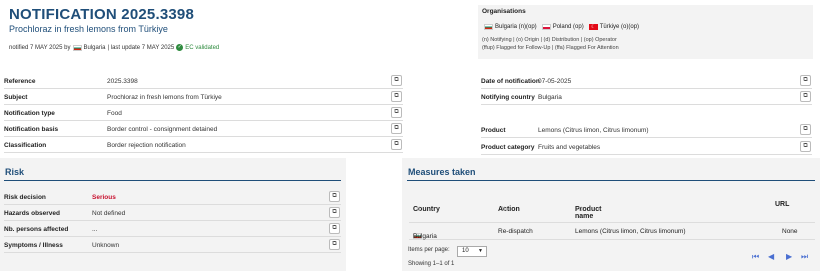 The width and height of the screenshot is (820, 271). Describe the element at coordinates (546, 27) in the screenshot. I see `poland-flag-icon` at that location.